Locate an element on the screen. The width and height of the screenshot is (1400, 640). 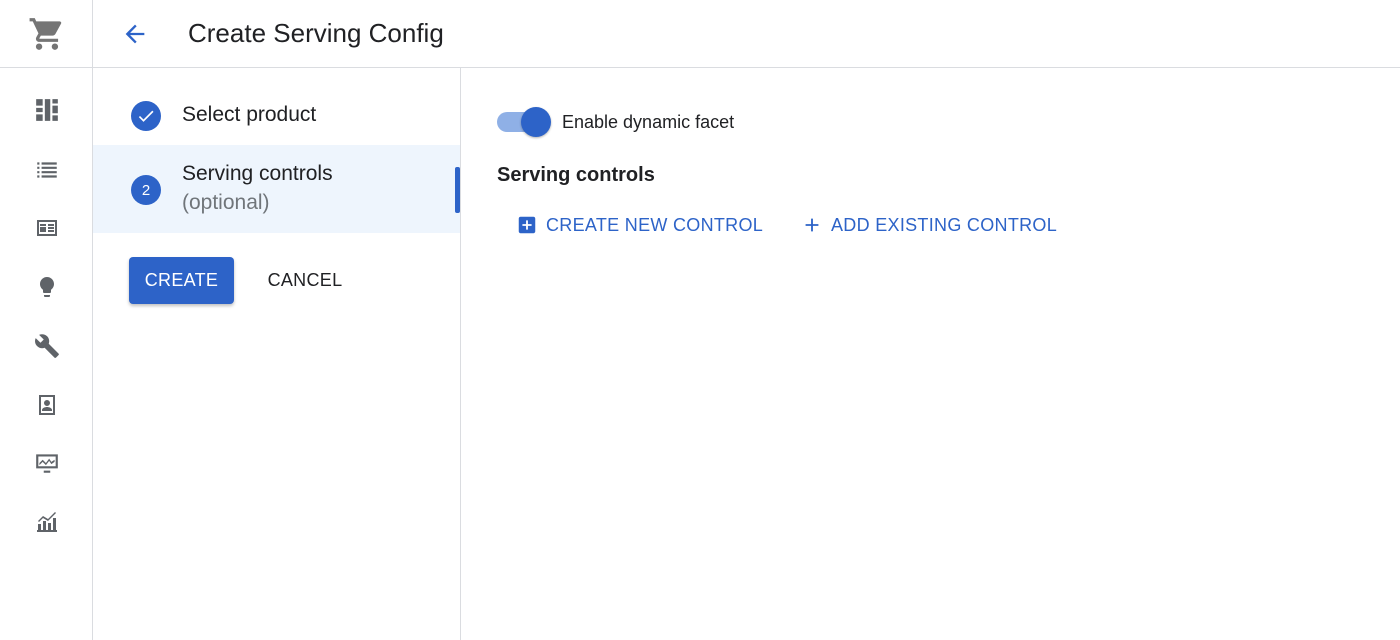
create-new-control-button: CREATE NEW CONTROL is located at coordinates (639, 225).